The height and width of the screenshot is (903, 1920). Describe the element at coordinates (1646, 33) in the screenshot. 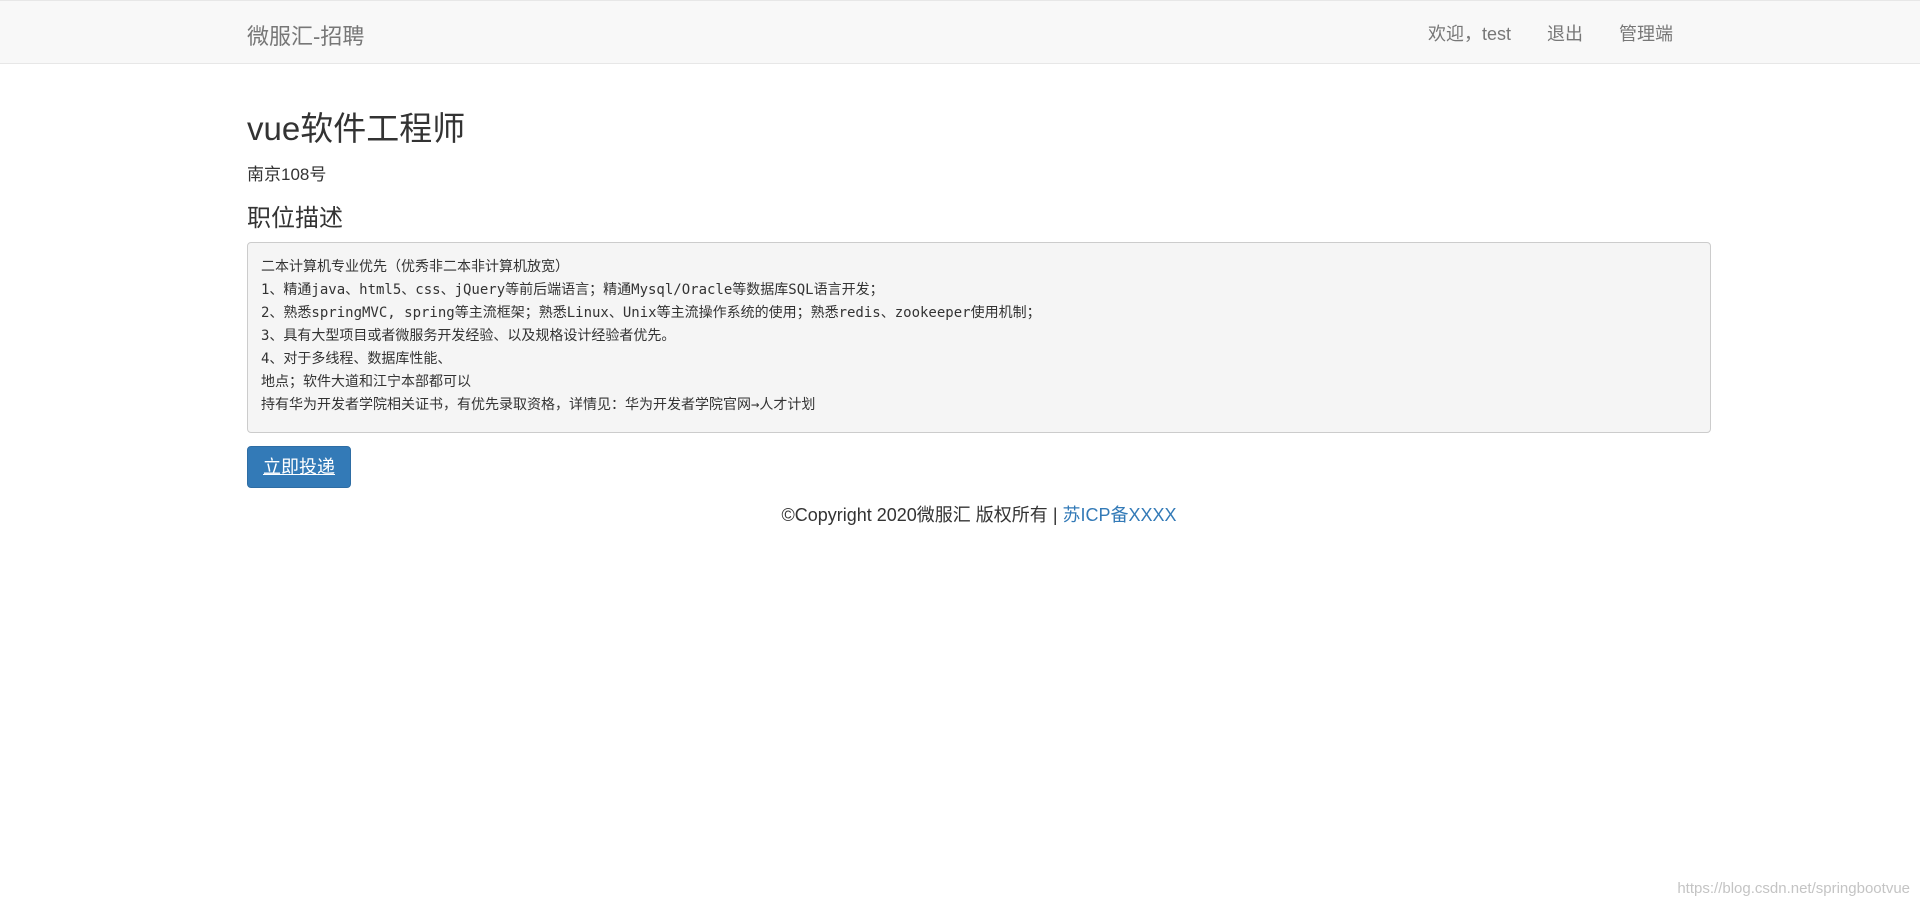

I see `nav-admin-link: 管理端` at that location.